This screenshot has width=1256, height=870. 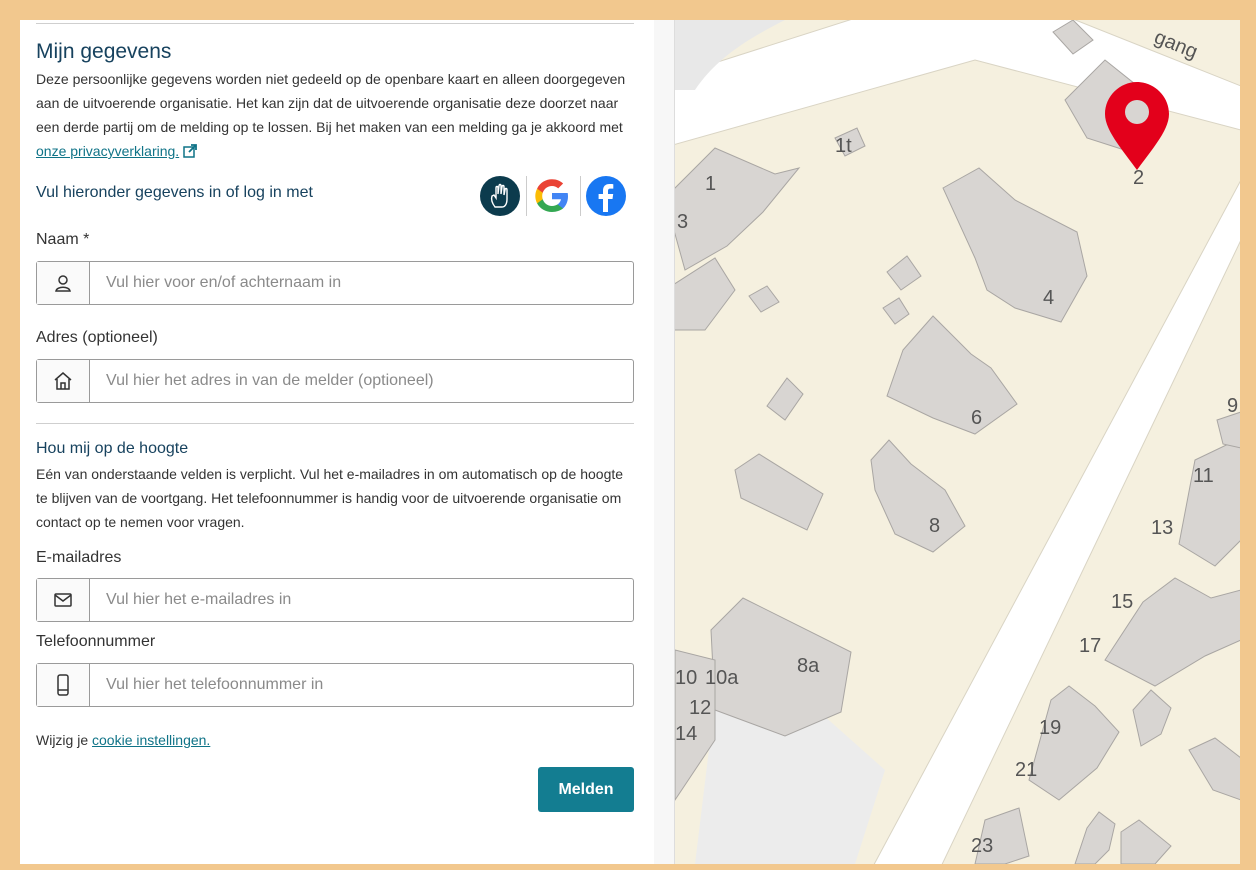 What do you see at coordinates (686, 734) in the screenshot?
I see `house-number: 14` at bounding box center [686, 734].